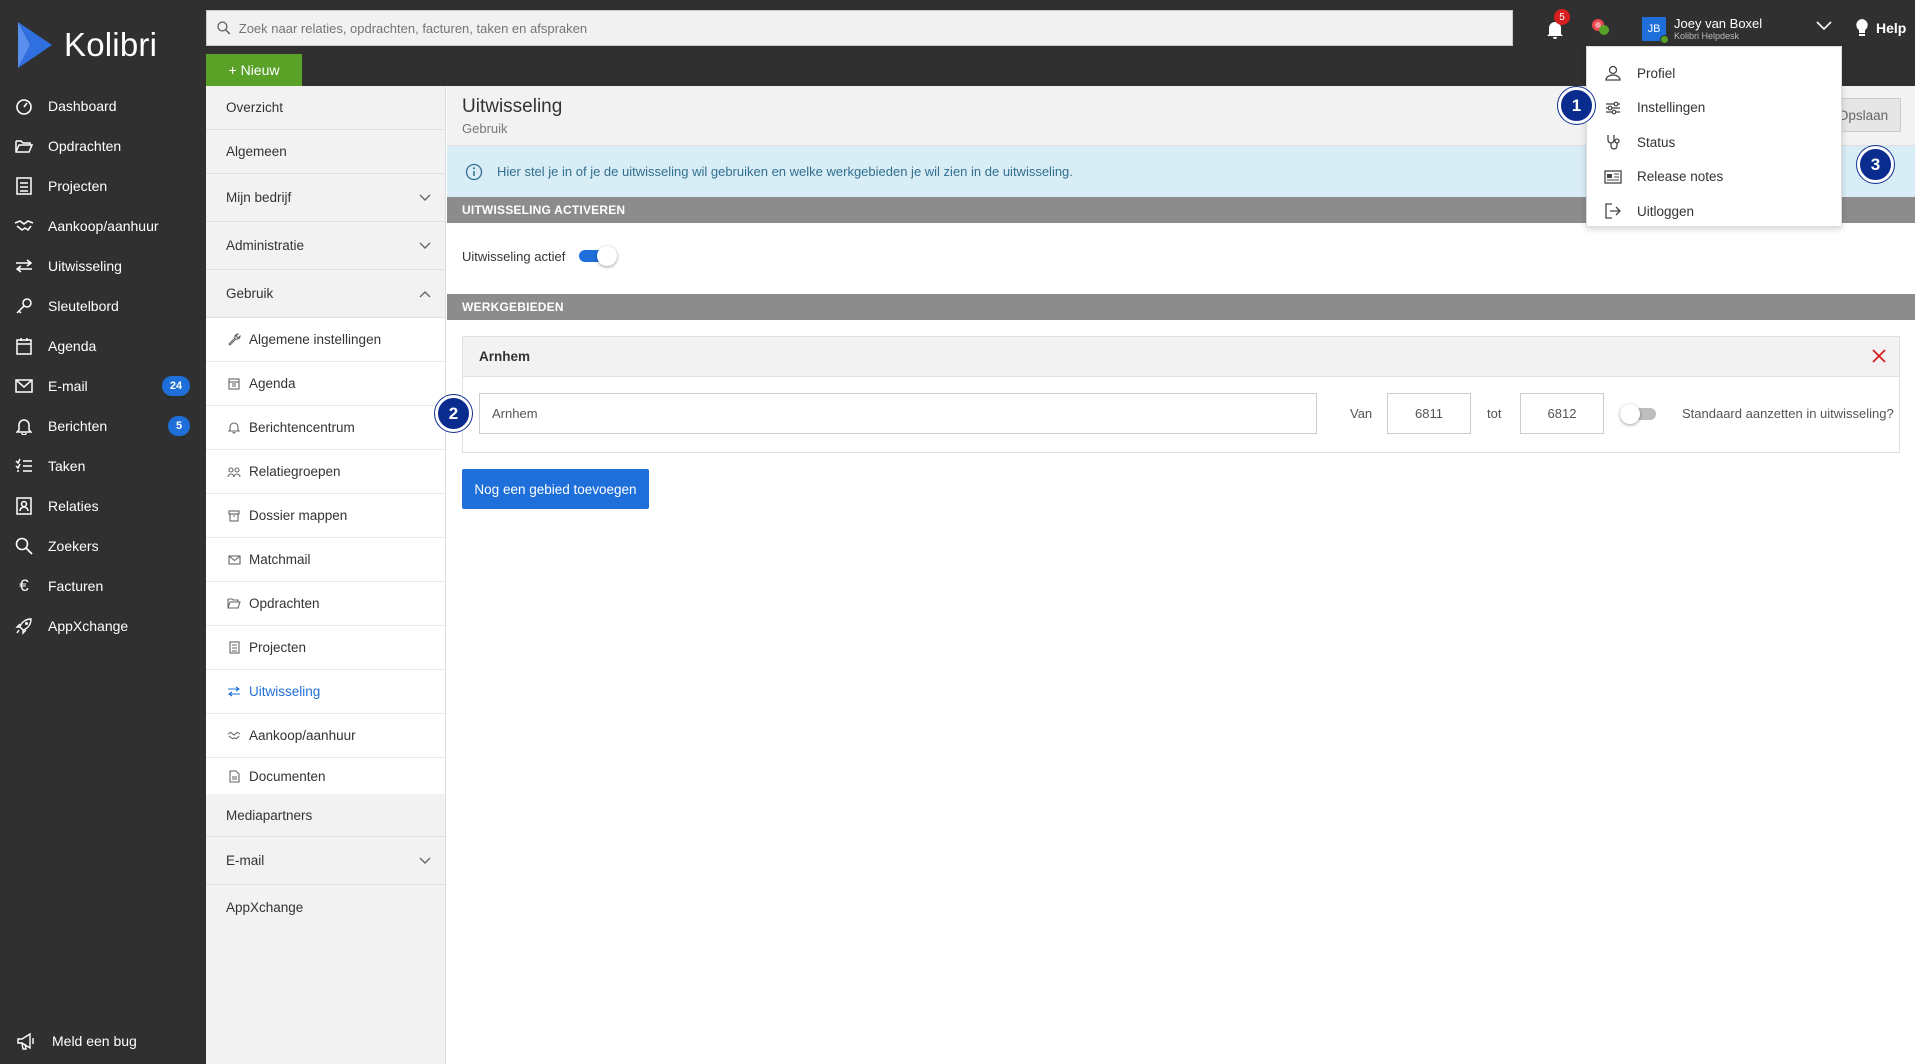  Describe the element at coordinates (103, 186) in the screenshot. I see `nav-item-projecten: Projecten` at that location.